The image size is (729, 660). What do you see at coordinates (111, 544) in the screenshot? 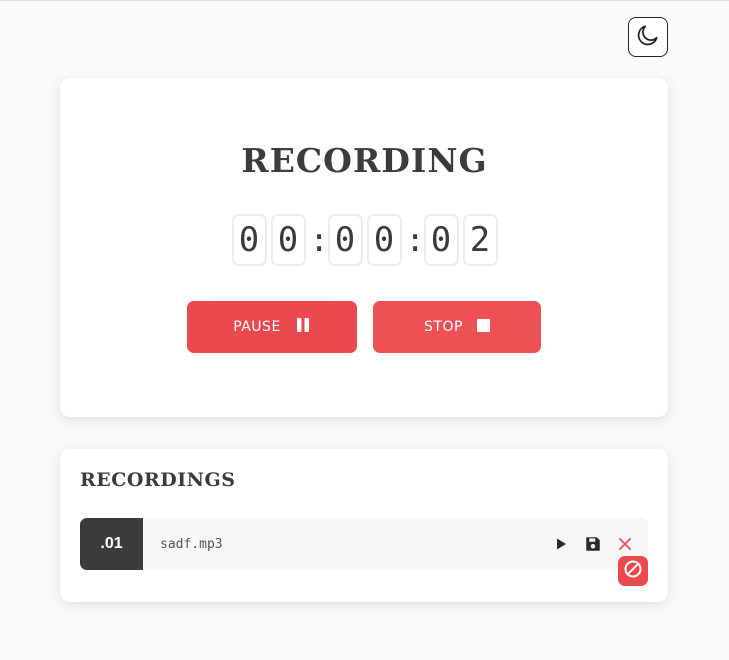
I see `recording-index: .01` at bounding box center [111, 544].